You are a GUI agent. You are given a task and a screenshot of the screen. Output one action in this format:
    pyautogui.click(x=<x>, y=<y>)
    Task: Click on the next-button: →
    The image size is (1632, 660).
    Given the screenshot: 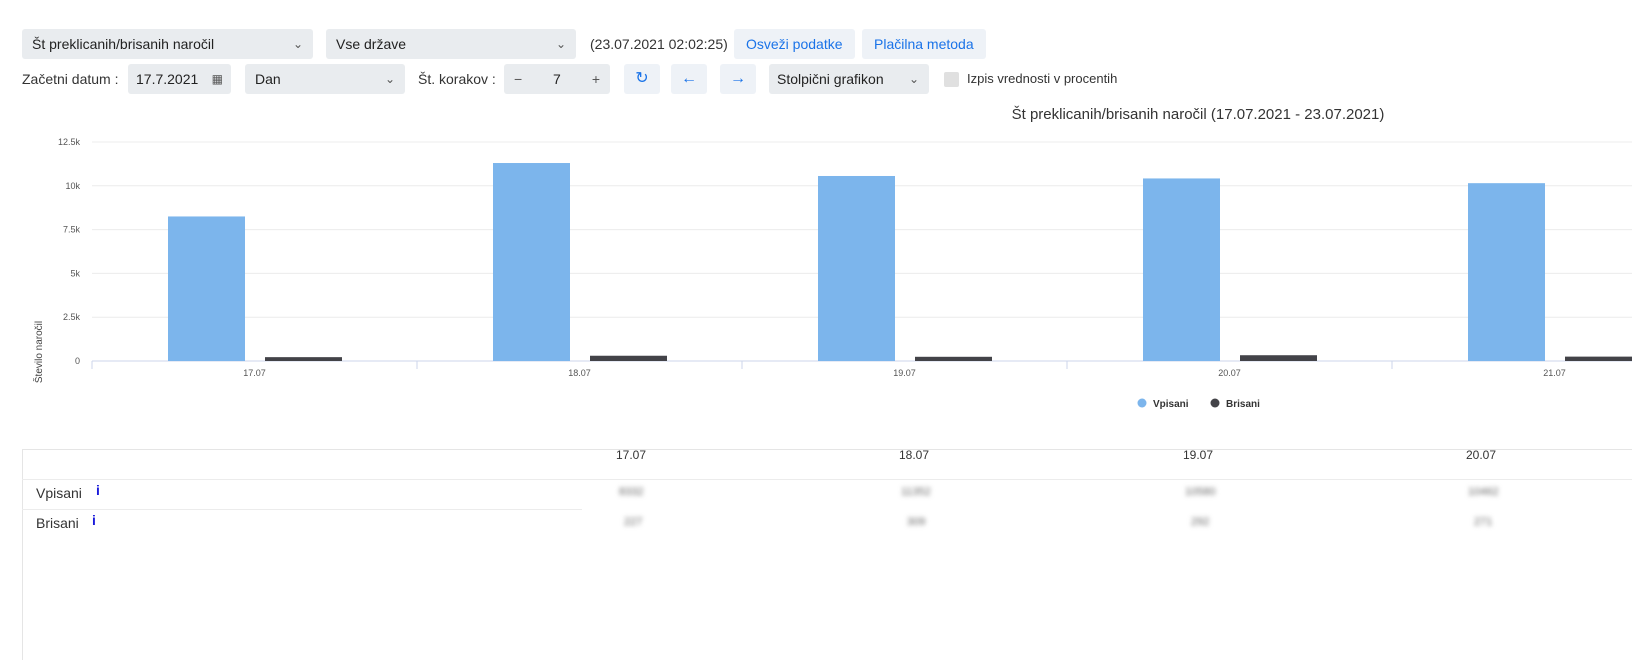 What is the action you would take?
    pyautogui.click(x=738, y=79)
    